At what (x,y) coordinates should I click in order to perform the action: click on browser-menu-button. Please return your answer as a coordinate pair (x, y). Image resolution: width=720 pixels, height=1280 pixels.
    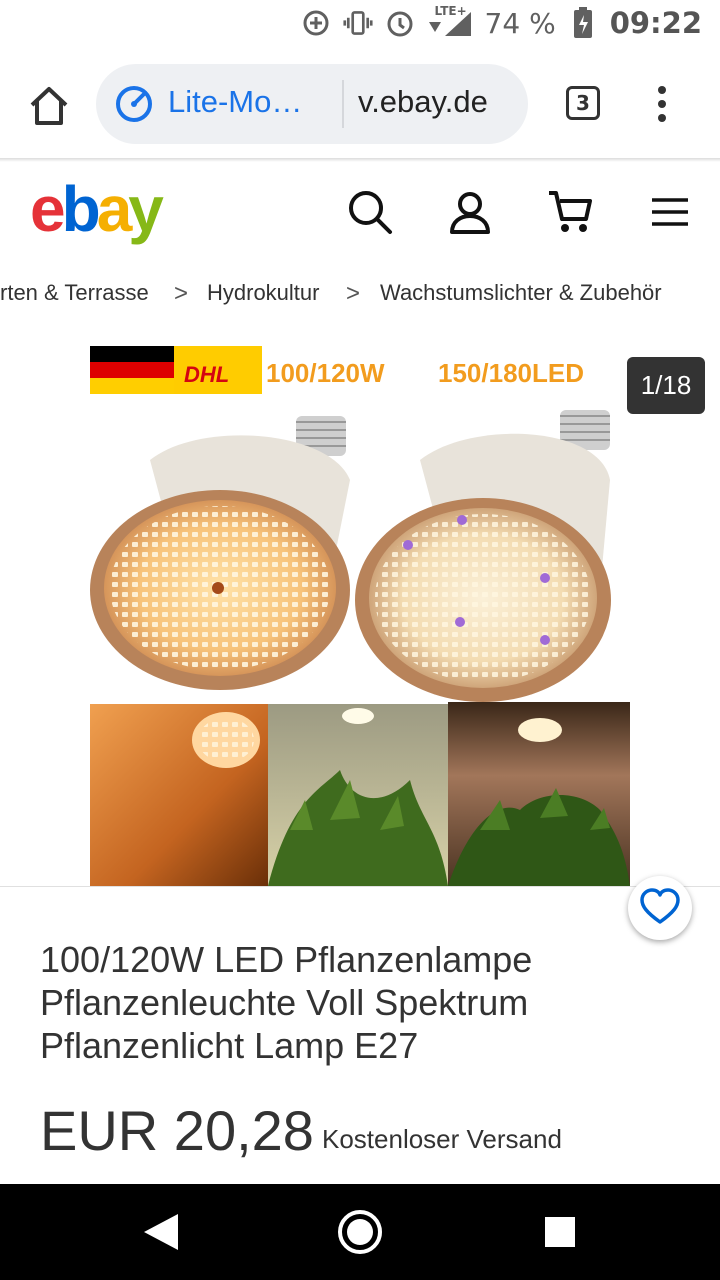
    Looking at the image, I should click on (662, 104).